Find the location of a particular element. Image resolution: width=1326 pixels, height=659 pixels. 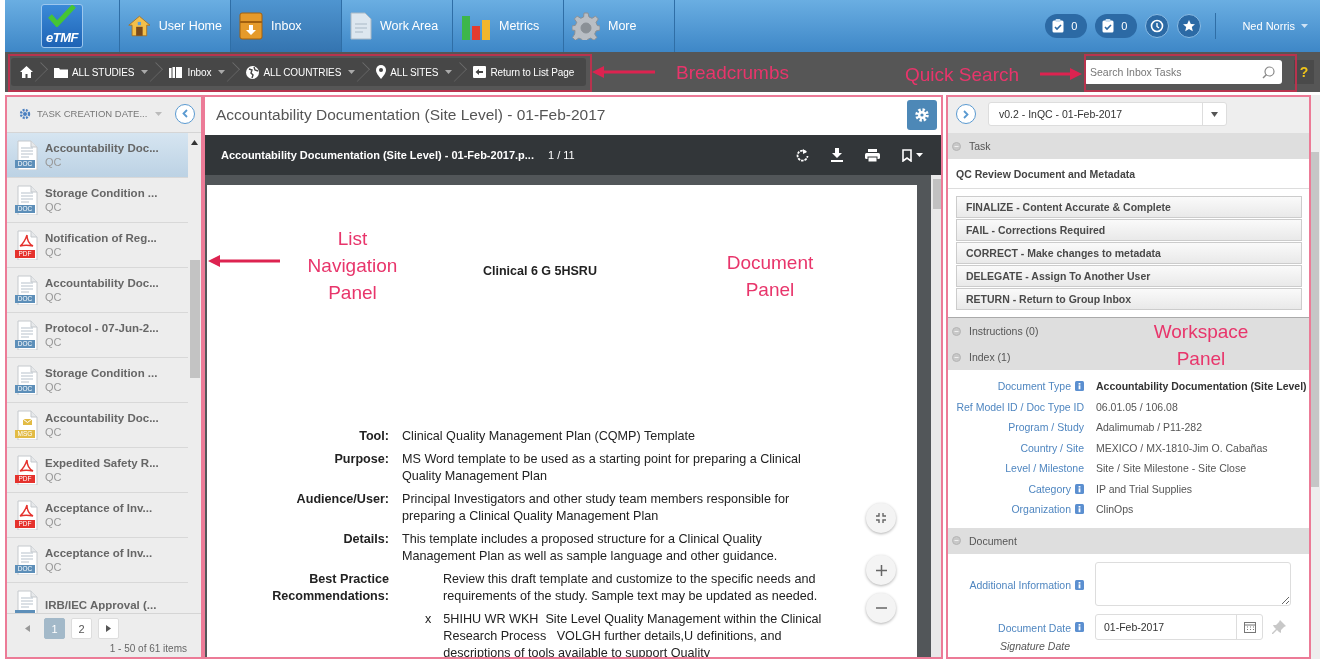

field-value: Clinical Quality Management Plan (CQMP) Template is located at coordinates (549, 436).